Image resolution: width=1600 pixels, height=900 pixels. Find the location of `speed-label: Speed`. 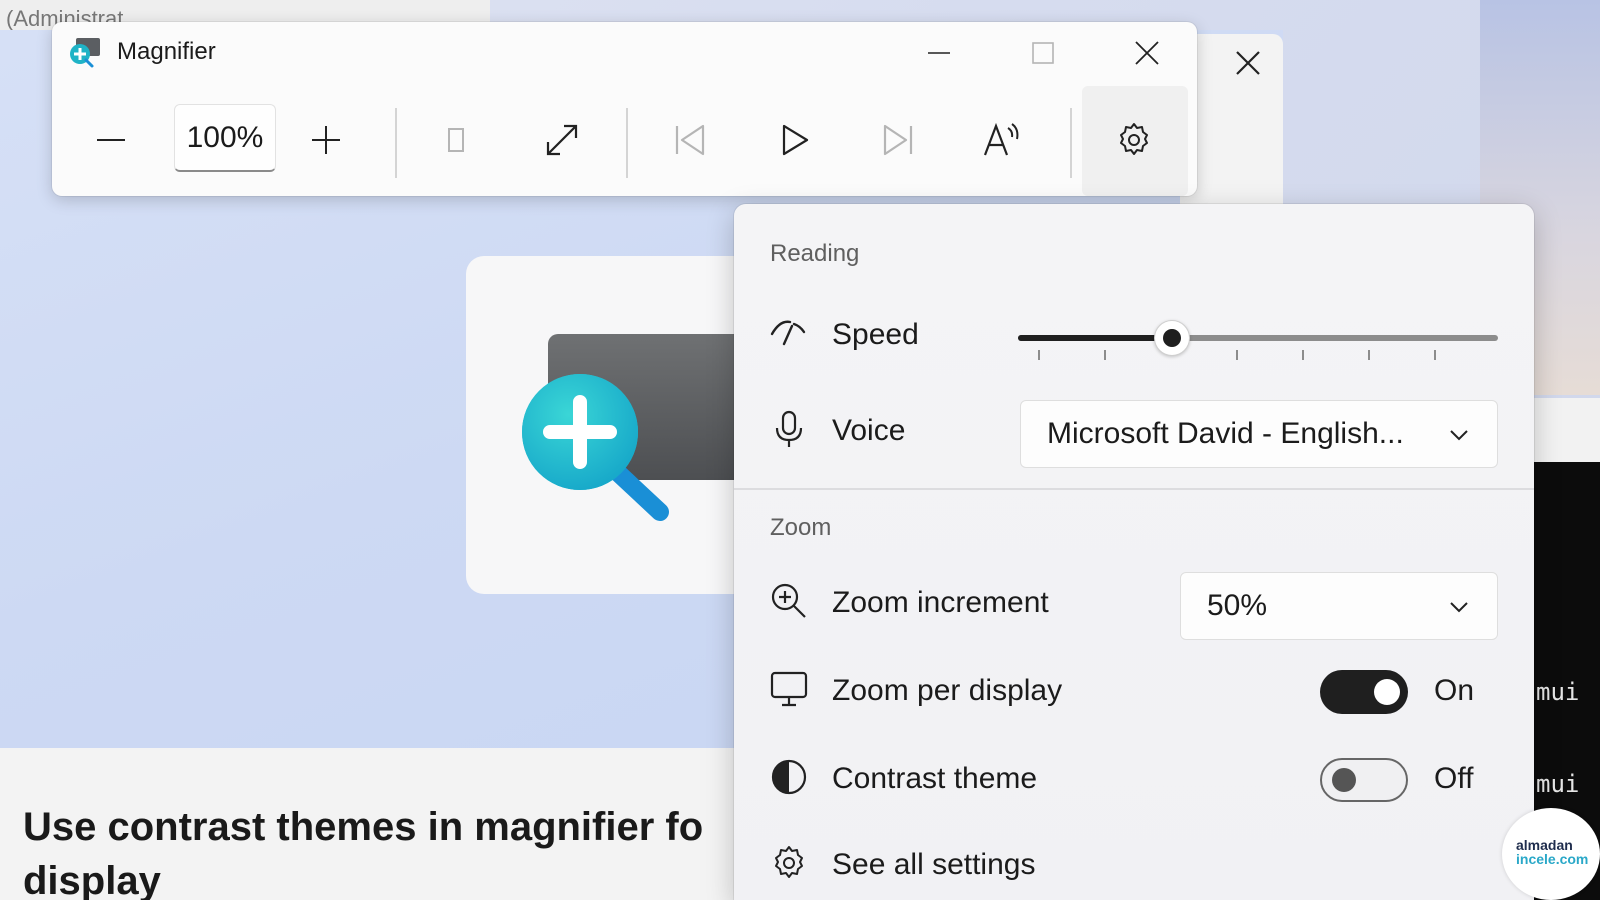

speed-label: Speed is located at coordinates (875, 334).